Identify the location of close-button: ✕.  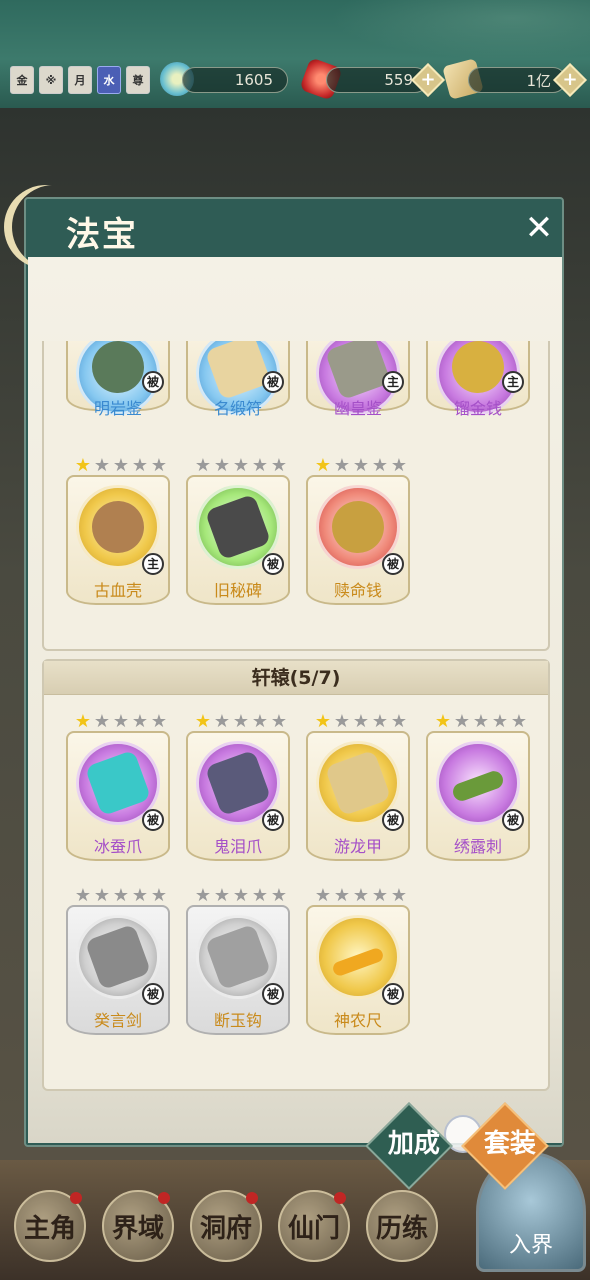
(539, 228).